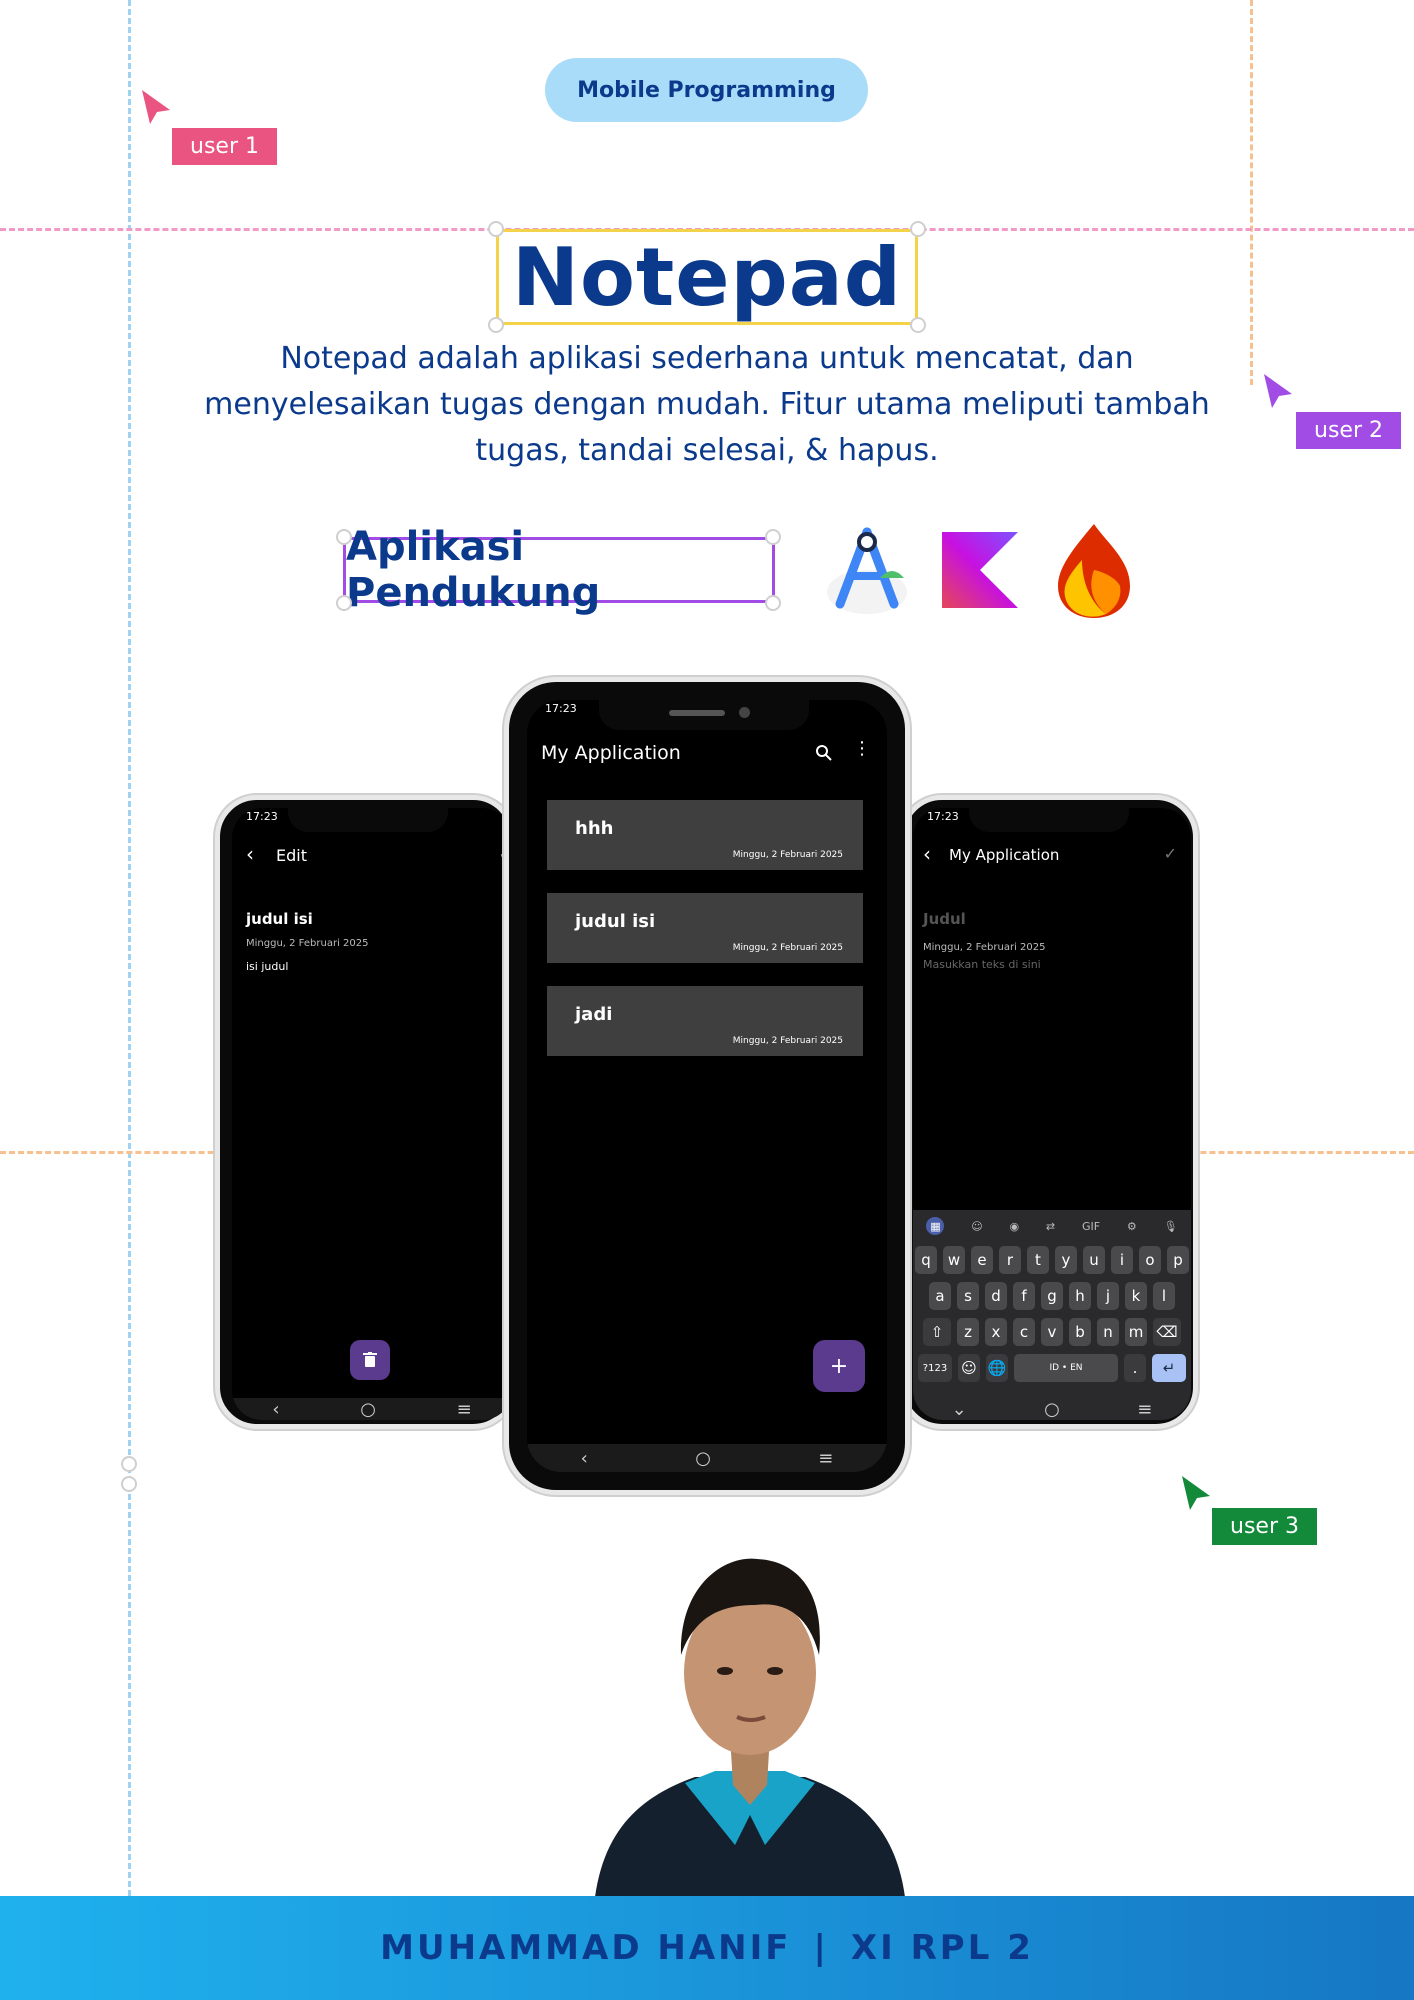 The image size is (1414, 2000). I want to click on key-x: x, so click(996, 1332).